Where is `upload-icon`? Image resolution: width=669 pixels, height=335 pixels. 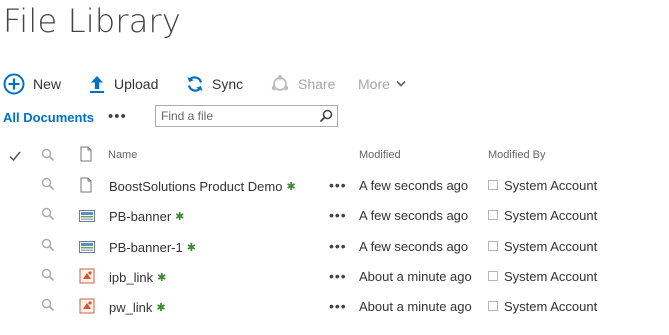
upload-icon is located at coordinates (97, 84).